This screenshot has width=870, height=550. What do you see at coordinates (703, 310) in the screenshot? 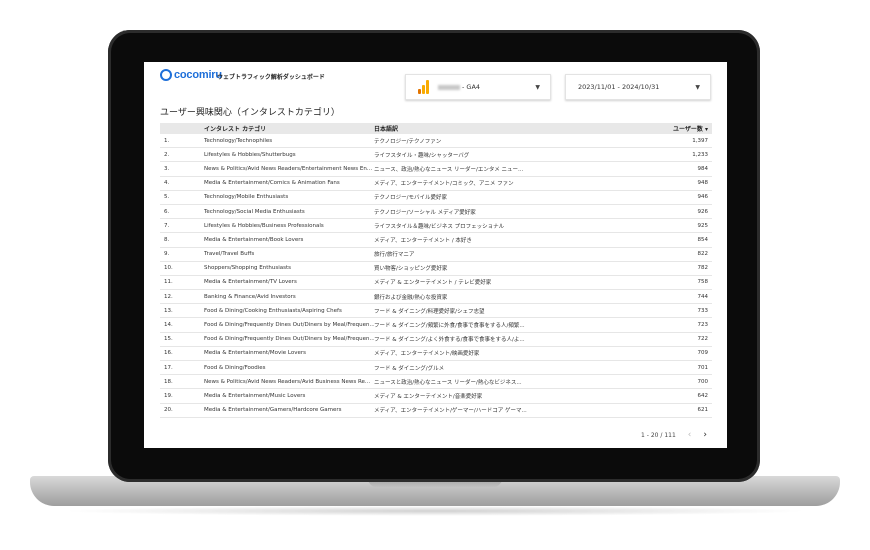
I see `row-users: 733` at bounding box center [703, 310].